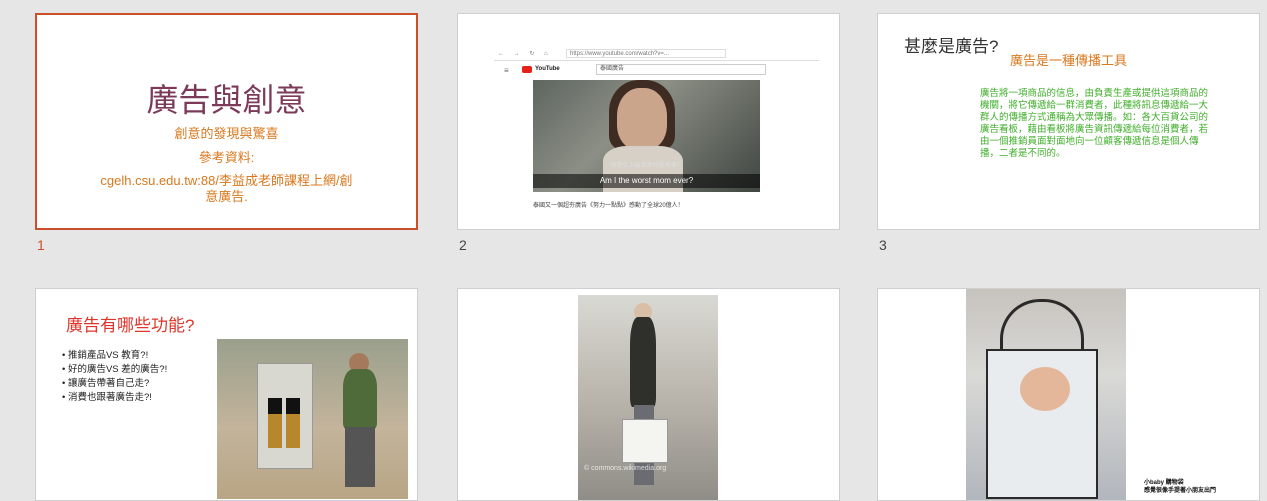  I want to click on slide-title: 廣告有哪些功能?, so click(130, 325).